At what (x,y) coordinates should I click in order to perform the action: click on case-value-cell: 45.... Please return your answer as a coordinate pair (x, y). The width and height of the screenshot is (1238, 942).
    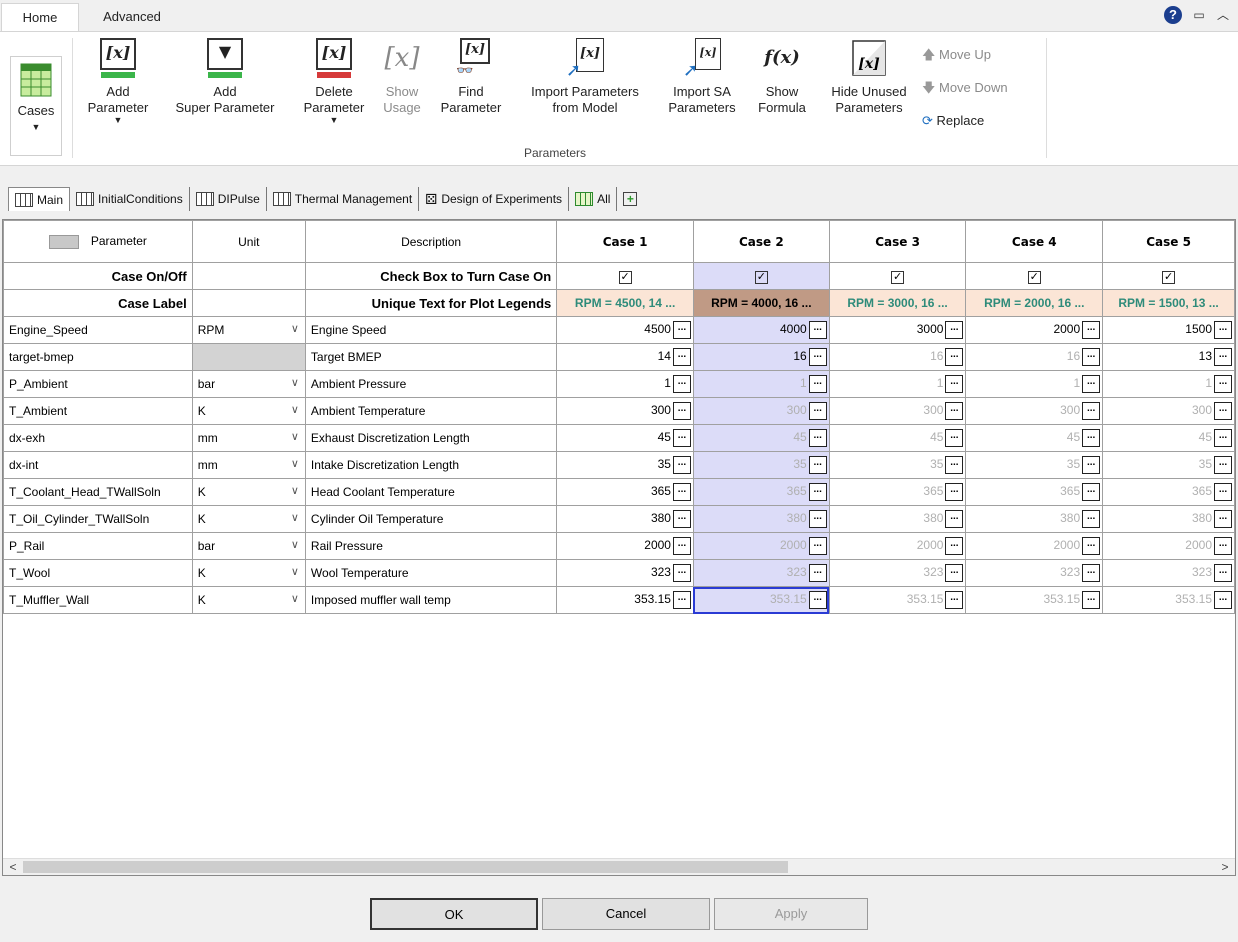
    Looking at the image, I should click on (1034, 438).